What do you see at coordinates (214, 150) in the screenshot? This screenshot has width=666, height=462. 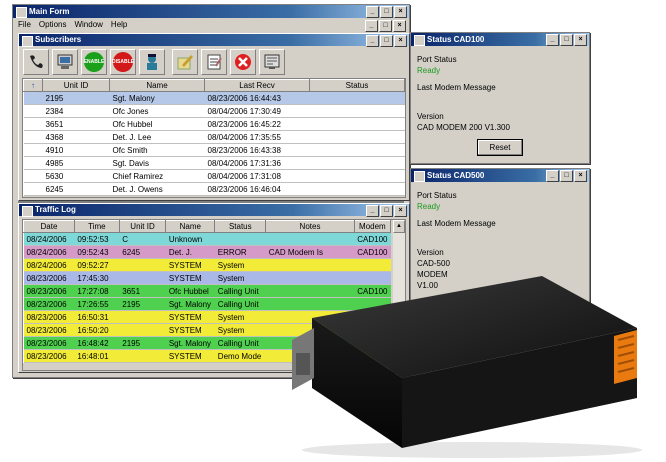 I see `table-row: 4910 Ofc Smith 08/23/2006 16:43:38` at bounding box center [214, 150].